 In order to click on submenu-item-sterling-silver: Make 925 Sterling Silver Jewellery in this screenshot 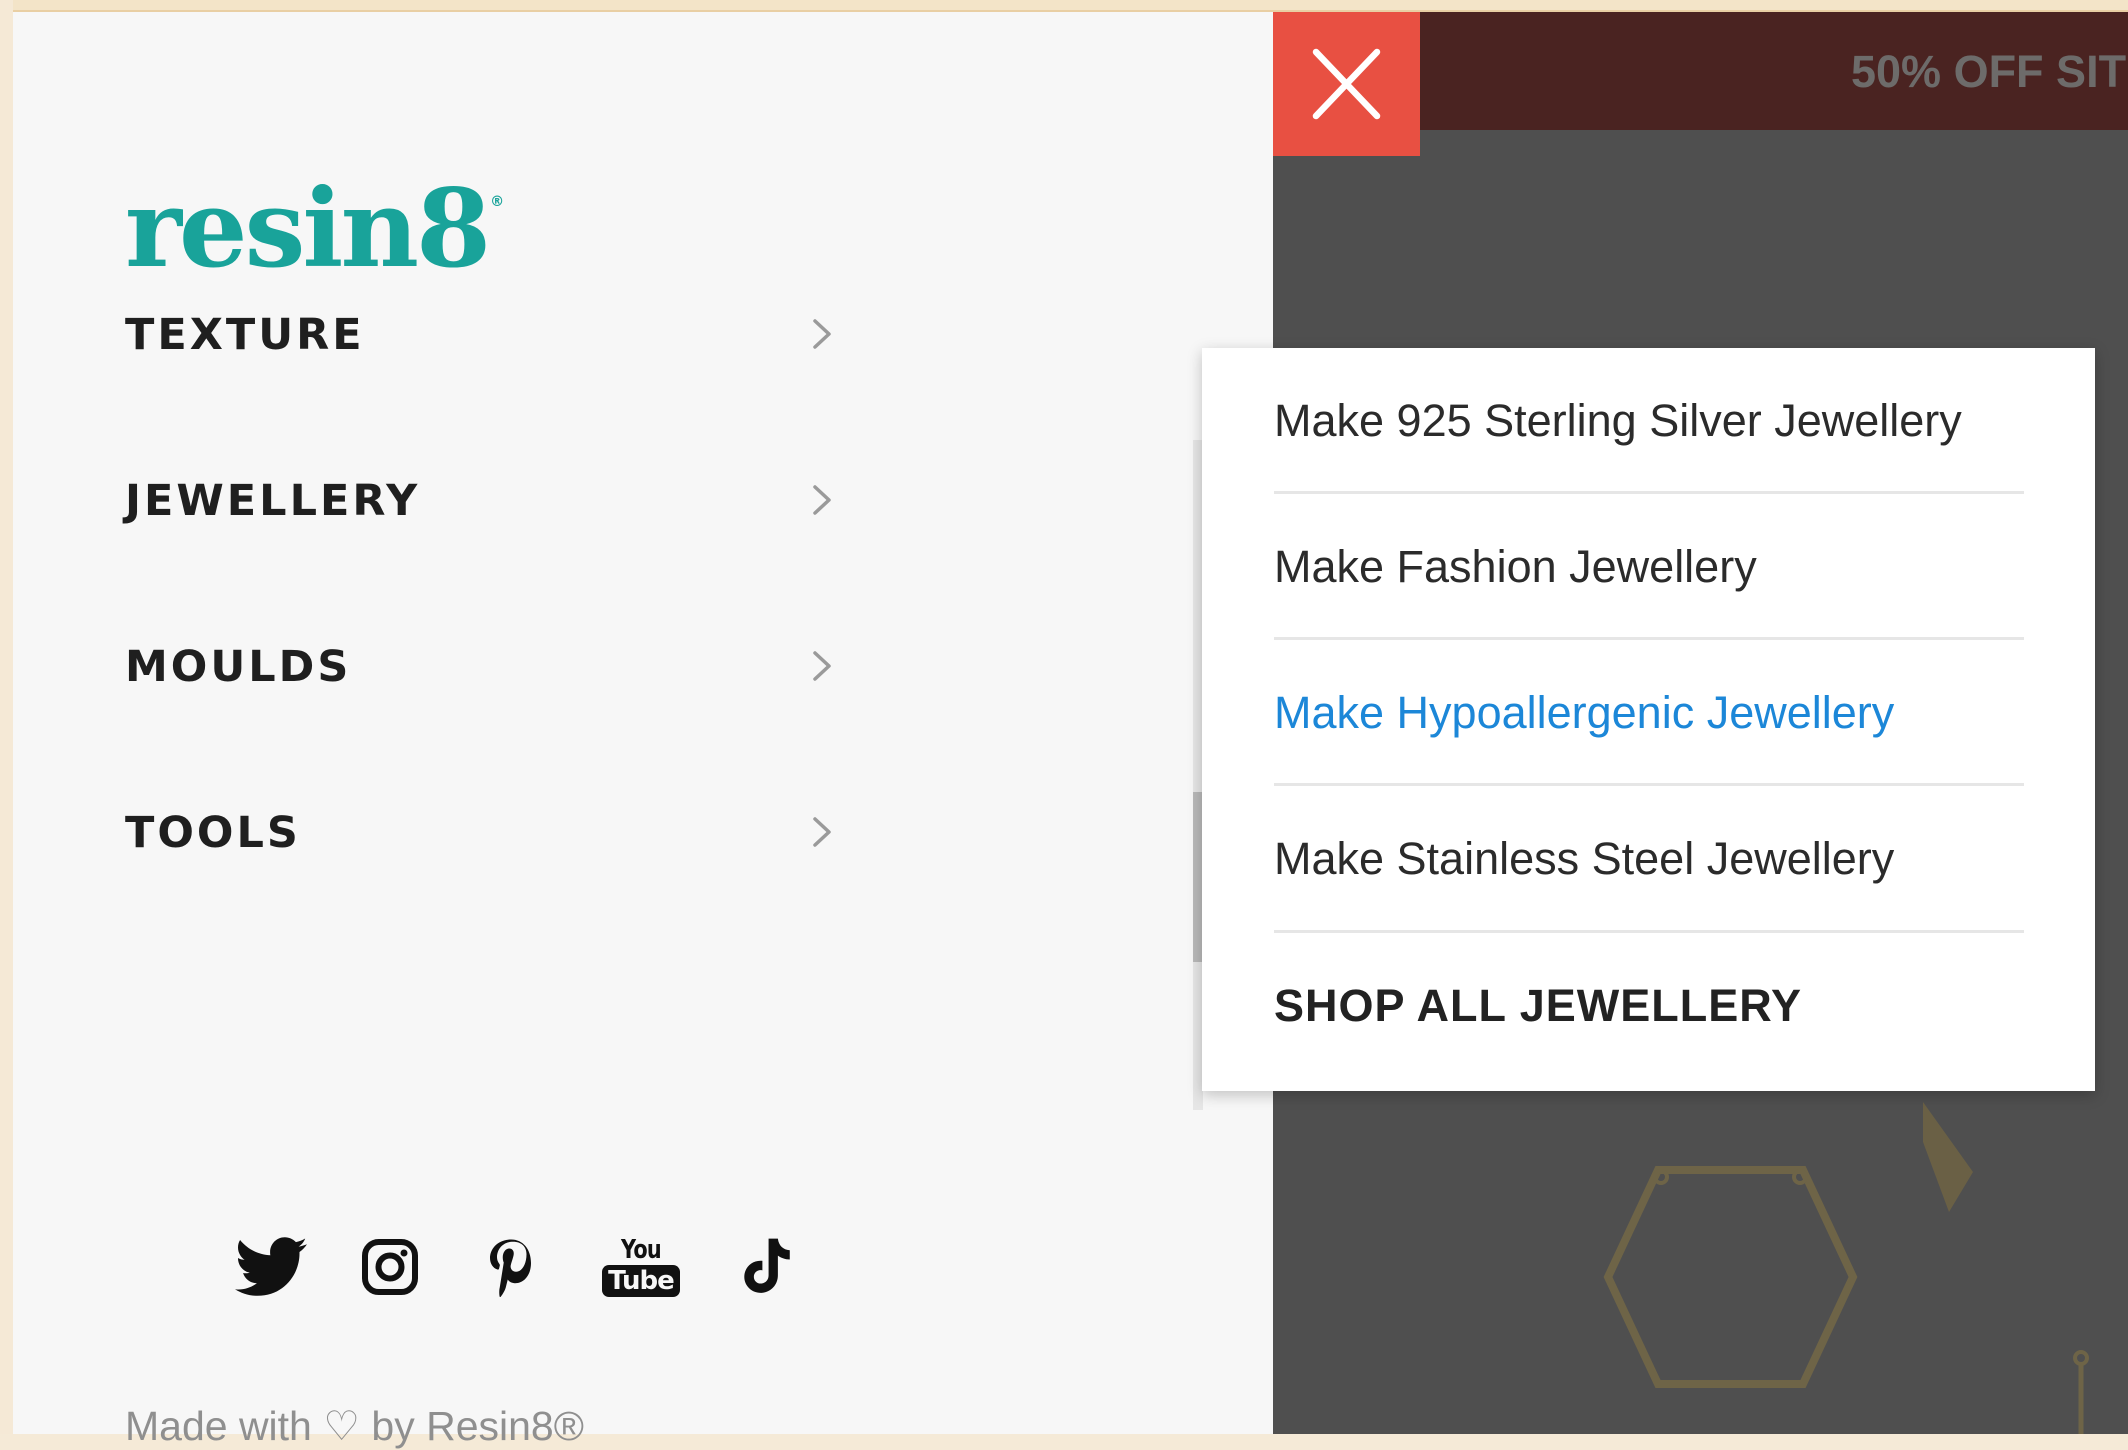, I will do `click(1649, 421)`.